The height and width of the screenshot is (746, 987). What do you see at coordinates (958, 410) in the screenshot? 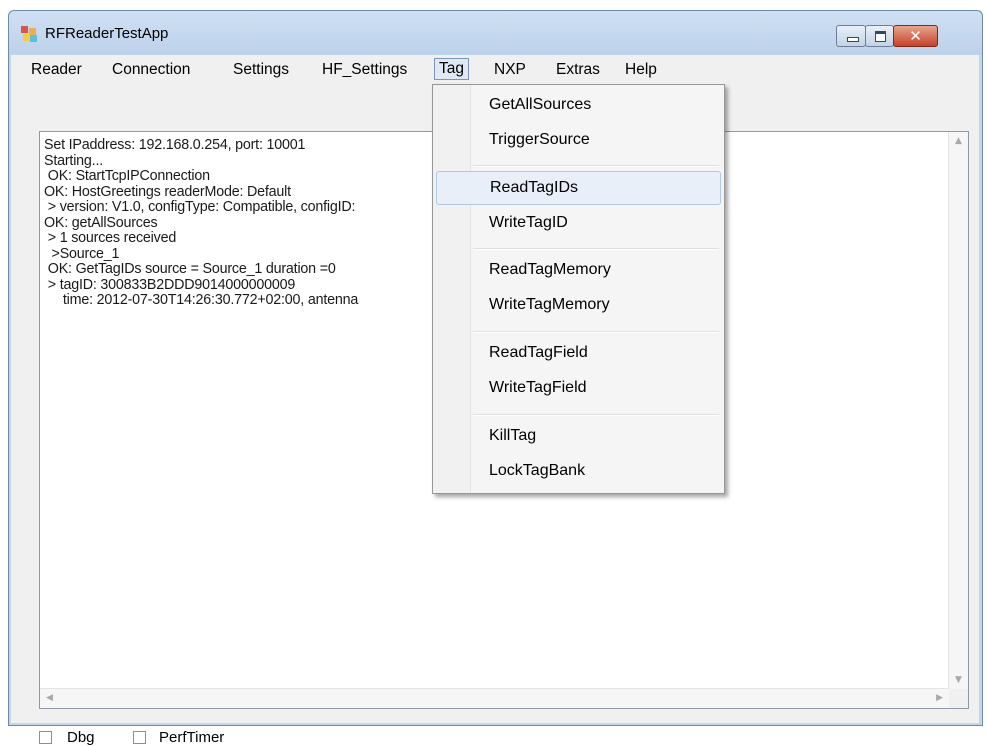
I see `vertical-scrollbar: ▲ ▼` at bounding box center [958, 410].